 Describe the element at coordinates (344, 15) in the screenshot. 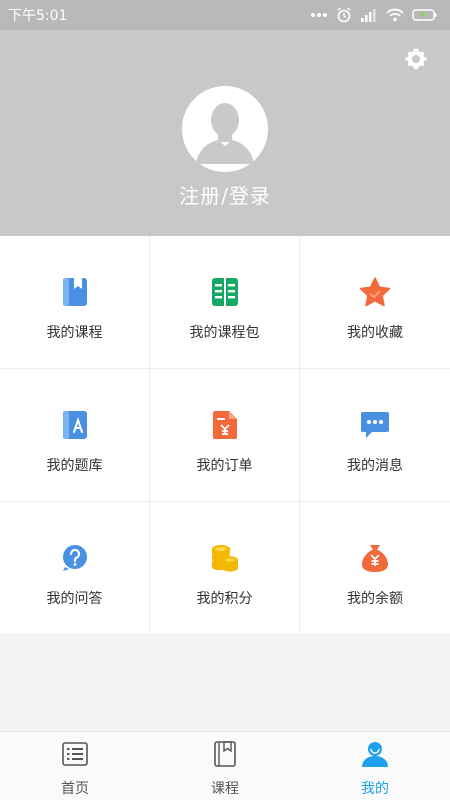

I see `alarm-icon` at that location.